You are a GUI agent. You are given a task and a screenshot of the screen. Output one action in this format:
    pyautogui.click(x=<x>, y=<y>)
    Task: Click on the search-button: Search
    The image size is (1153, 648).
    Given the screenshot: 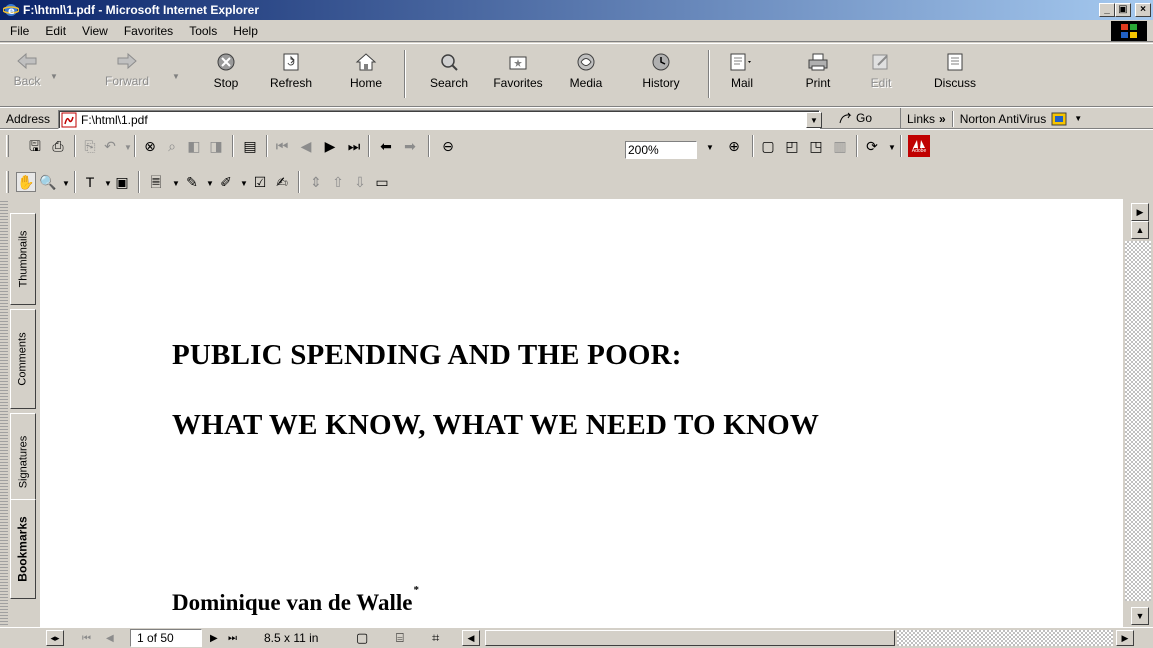 What is the action you would take?
    pyautogui.click(x=449, y=75)
    